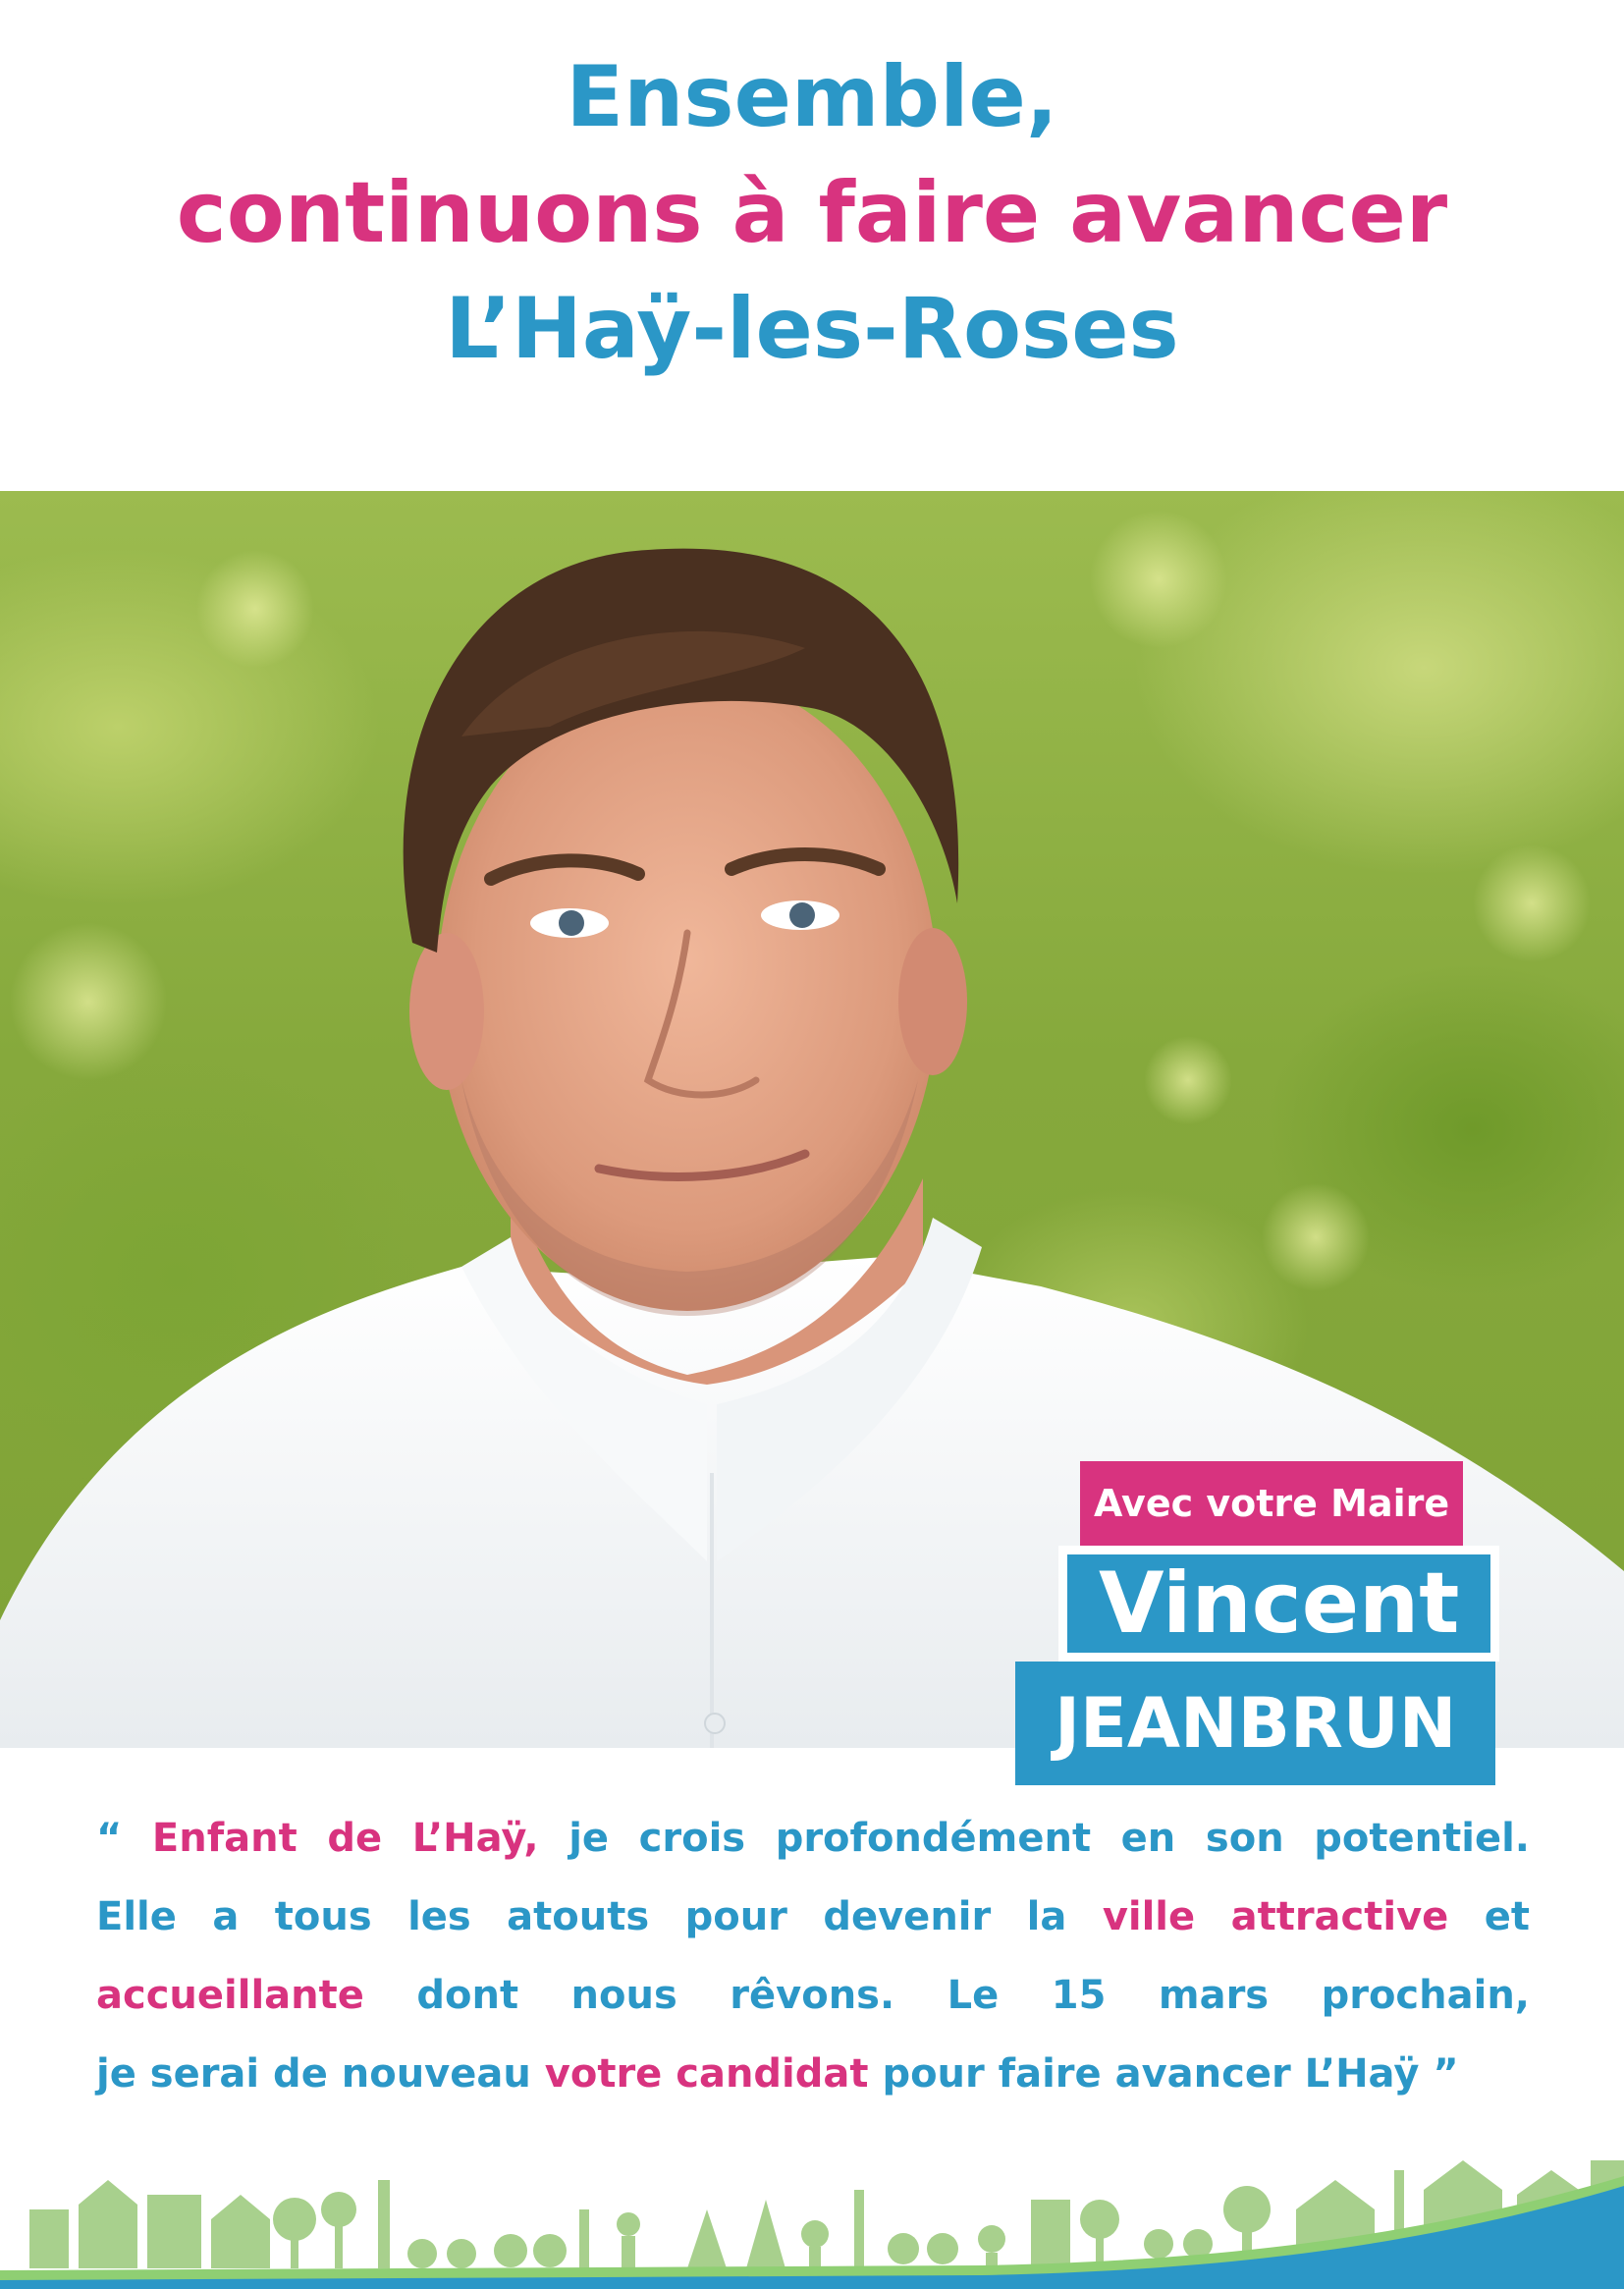 This screenshot has height=2289, width=1624. I want to click on quote-highlight-ville: ville attractive, so click(1275, 1916).